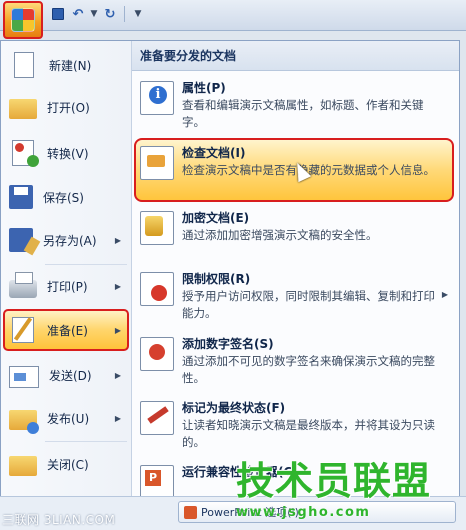 The width and height of the screenshot is (466, 530). Describe the element at coordinates (21, 240) in the screenshot. I see `save-as-icon` at that location.